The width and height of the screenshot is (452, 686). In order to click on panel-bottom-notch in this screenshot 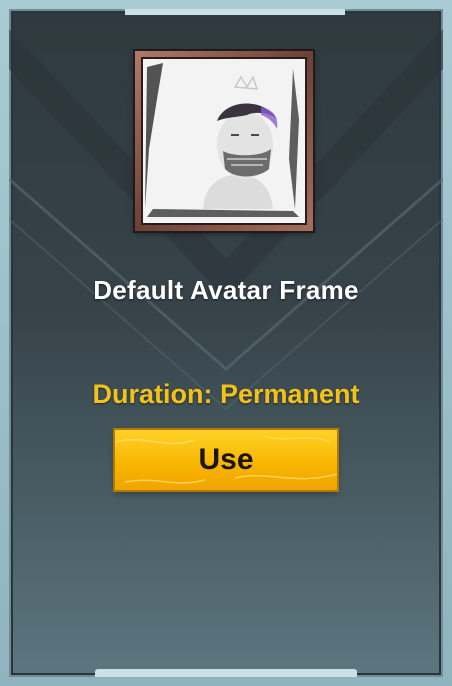, I will do `click(226, 673)`.